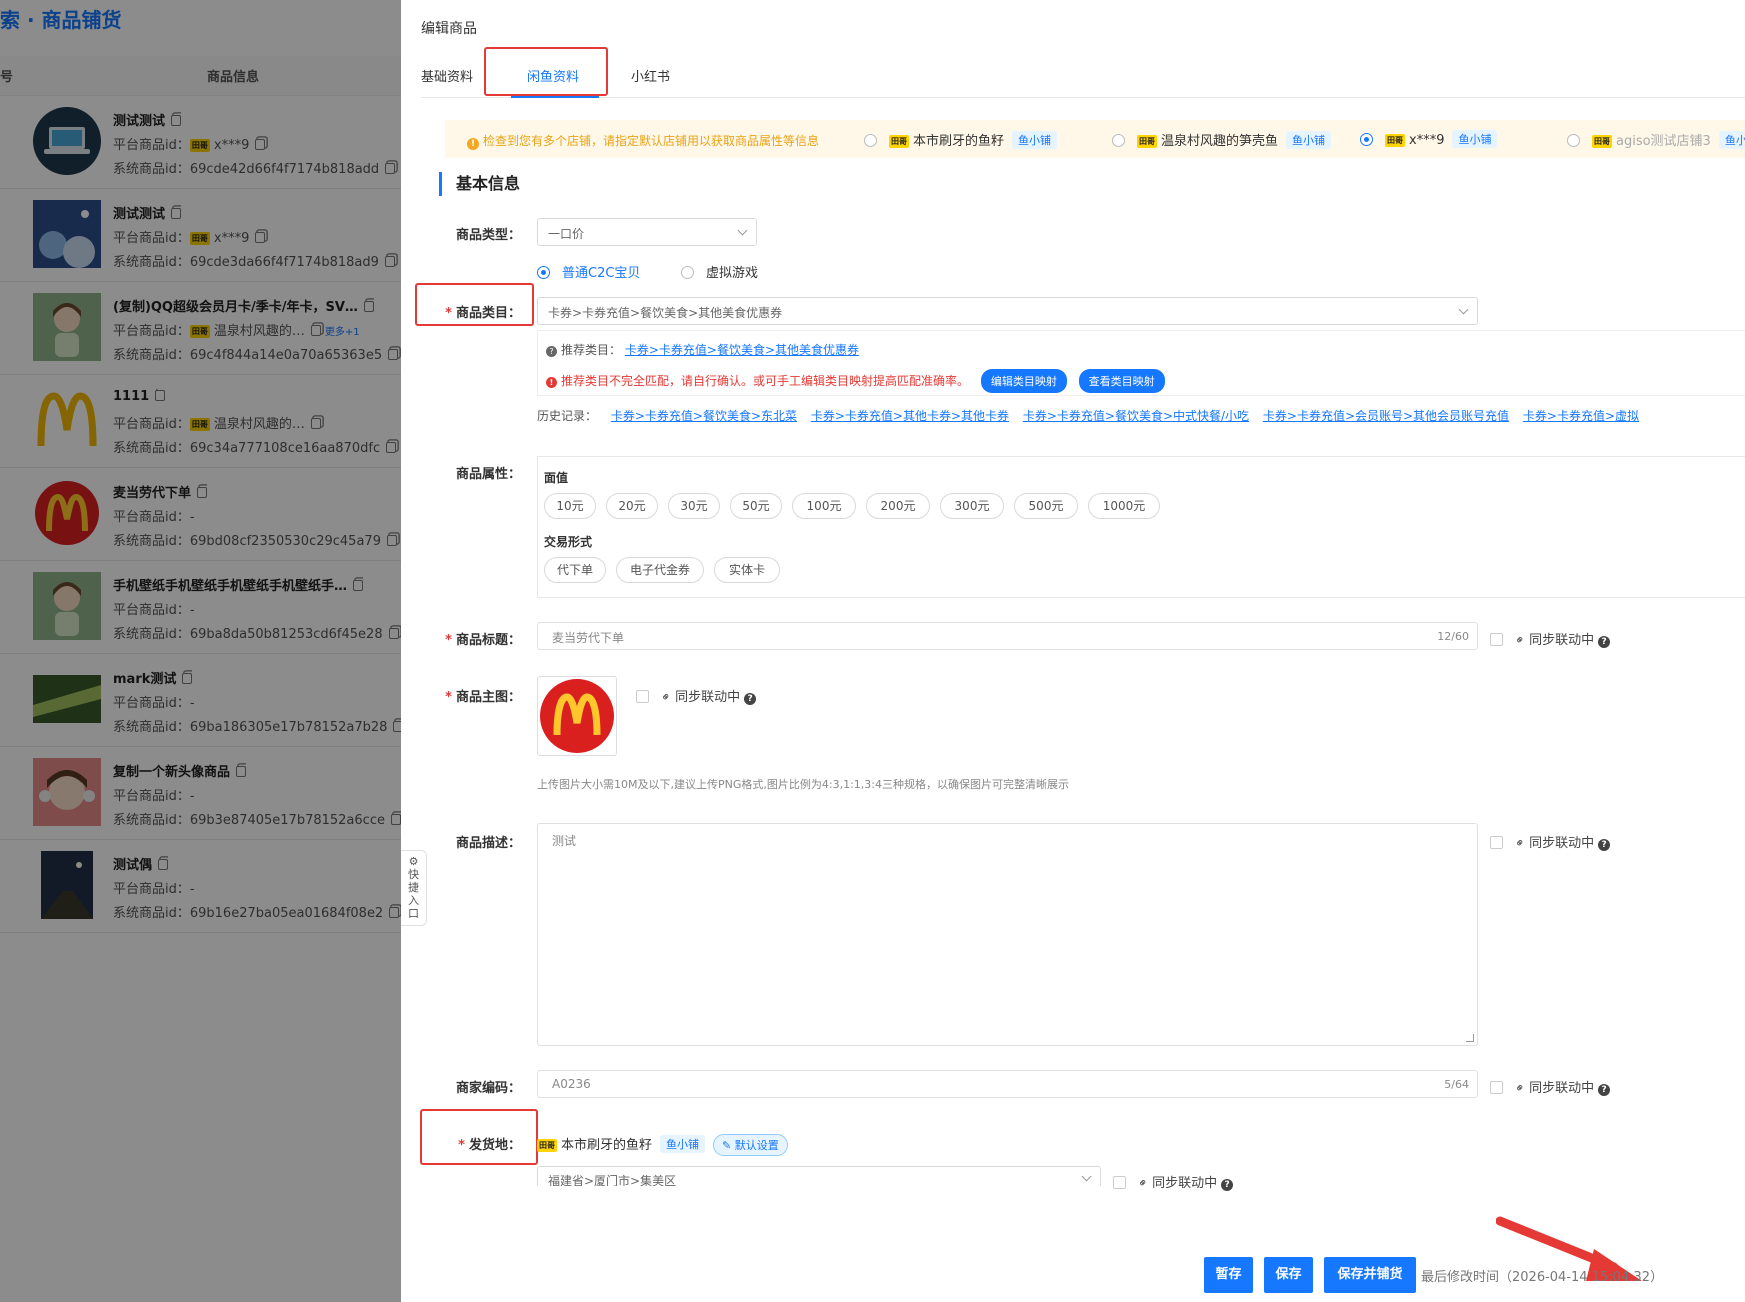 This screenshot has height=1302, width=1745. What do you see at coordinates (694, 506) in the screenshot?
I see `attr-chip-face: 30元` at bounding box center [694, 506].